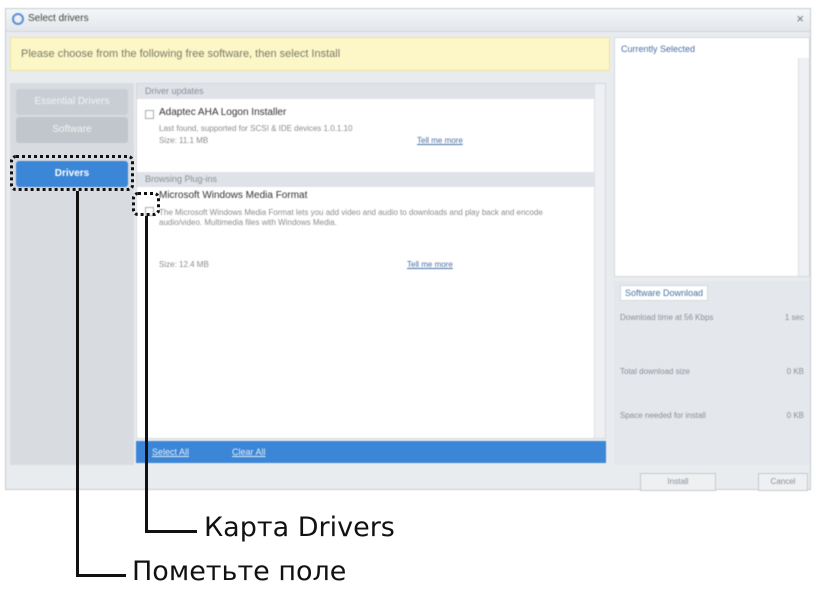 This screenshot has width=816, height=589. What do you see at coordinates (184, 264) in the screenshot?
I see `item-size: Size: 12.4 MB` at bounding box center [184, 264].